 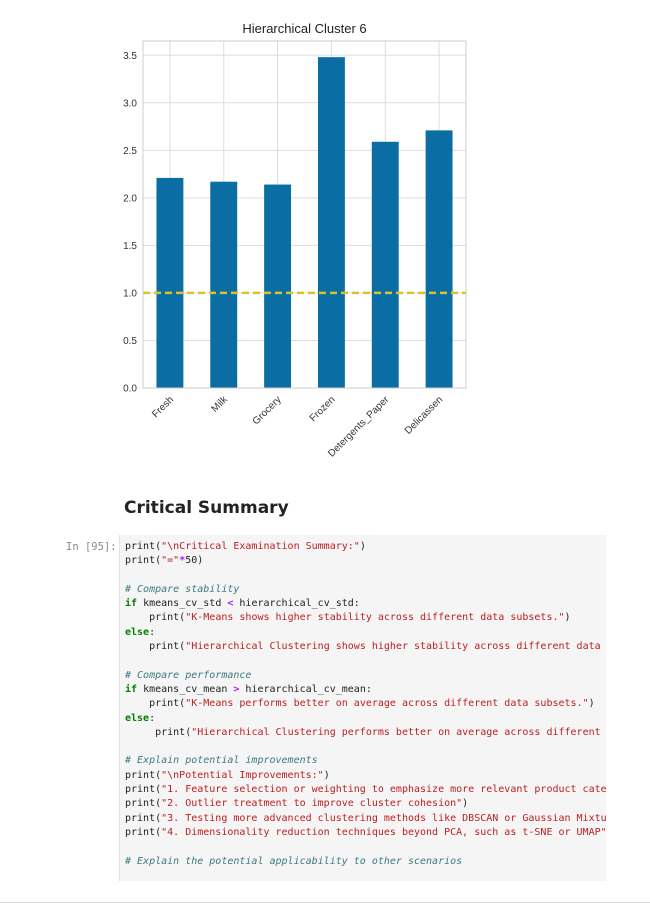 I want to click on y-tick-label: 1.5, so click(x=130, y=246).